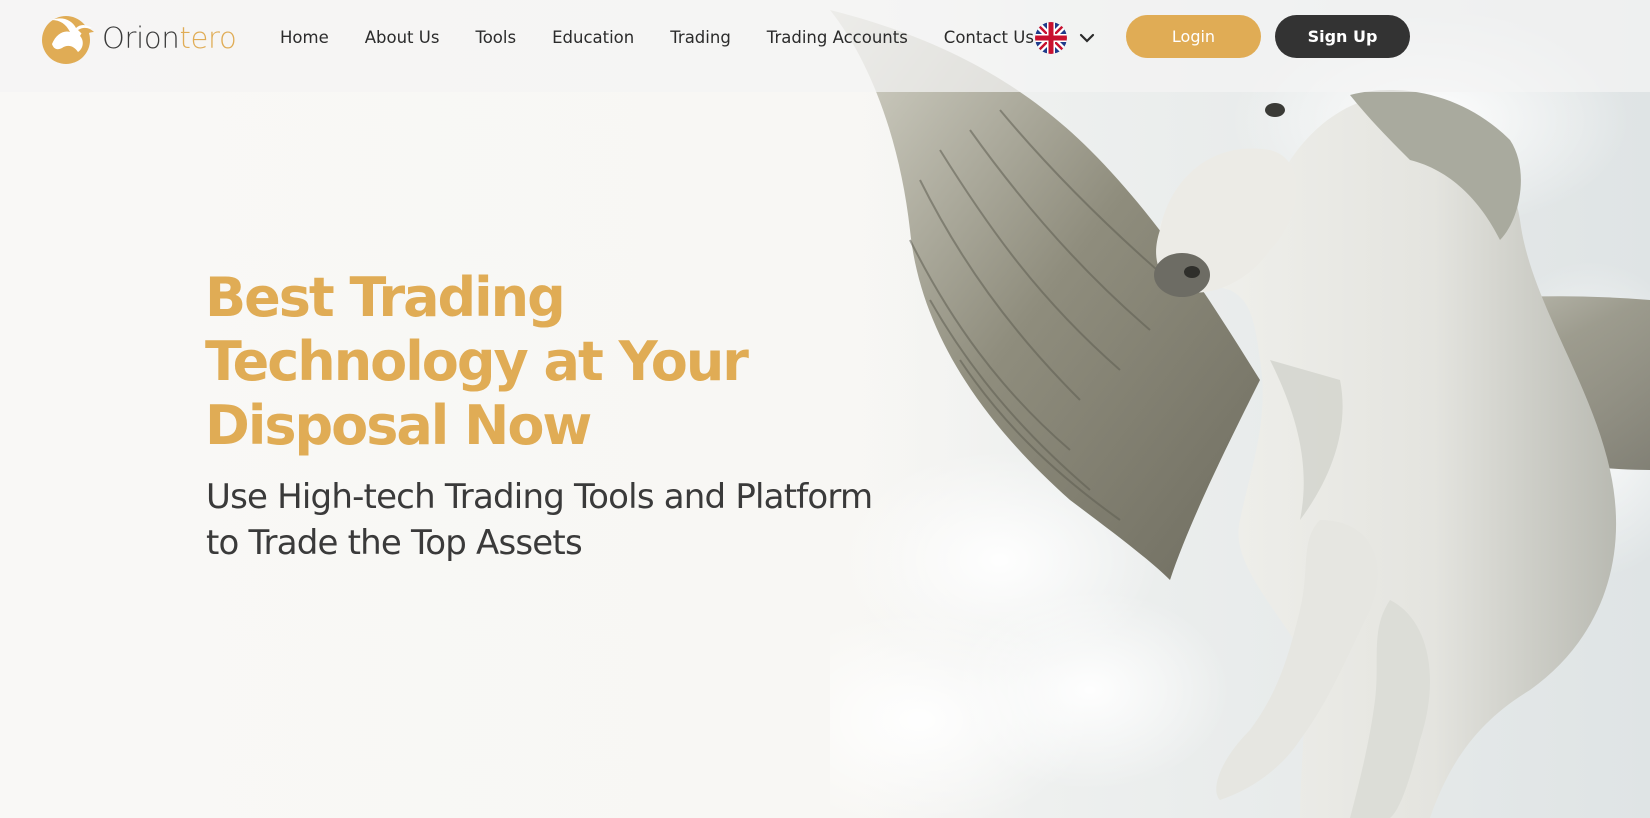  I want to click on brand-name: Oriontero, so click(169, 38).